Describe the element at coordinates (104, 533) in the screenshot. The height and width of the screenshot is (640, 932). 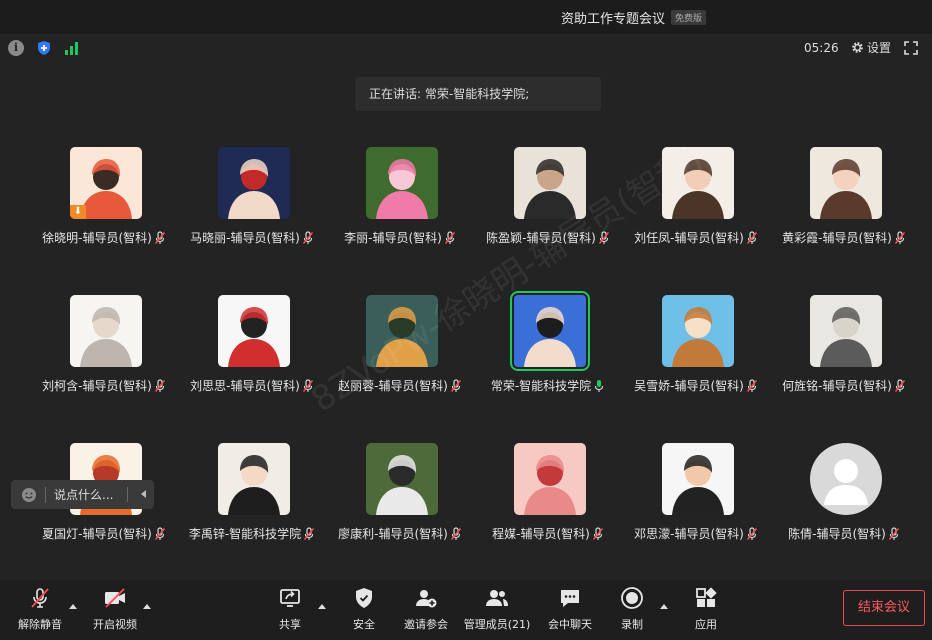
I see `participant-name-row: 夏国灯-辅导员(智科)` at that location.